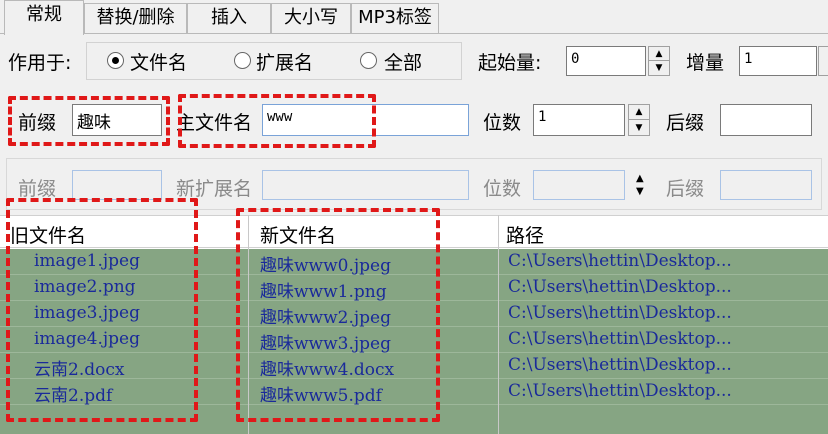  I want to click on start-input: 0, so click(606, 61).